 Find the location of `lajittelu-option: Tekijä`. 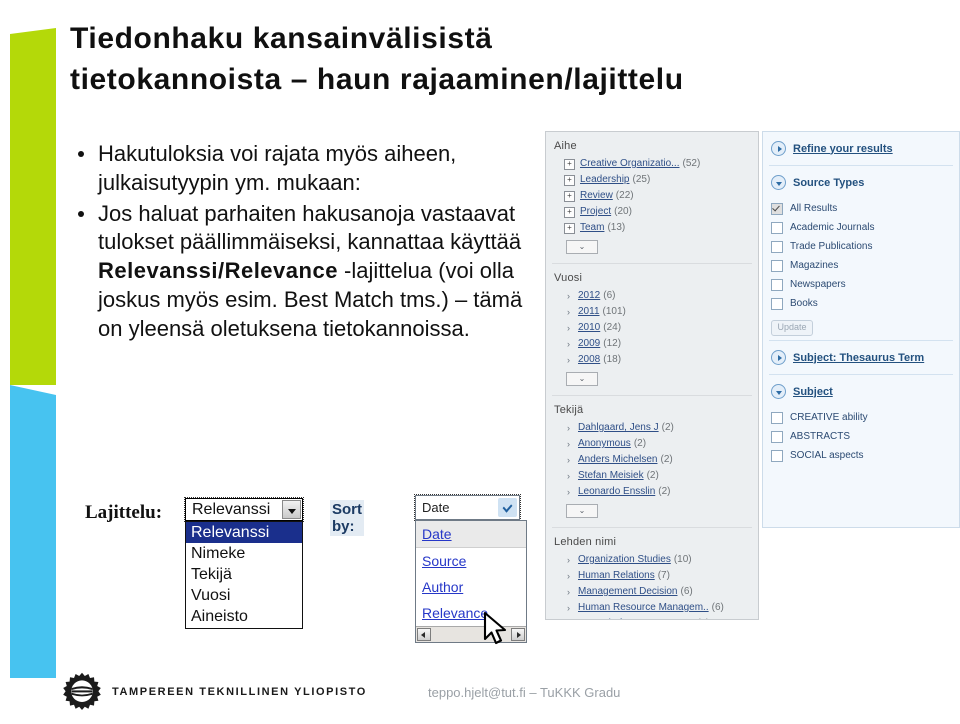

lajittelu-option: Tekijä is located at coordinates (244, 574).